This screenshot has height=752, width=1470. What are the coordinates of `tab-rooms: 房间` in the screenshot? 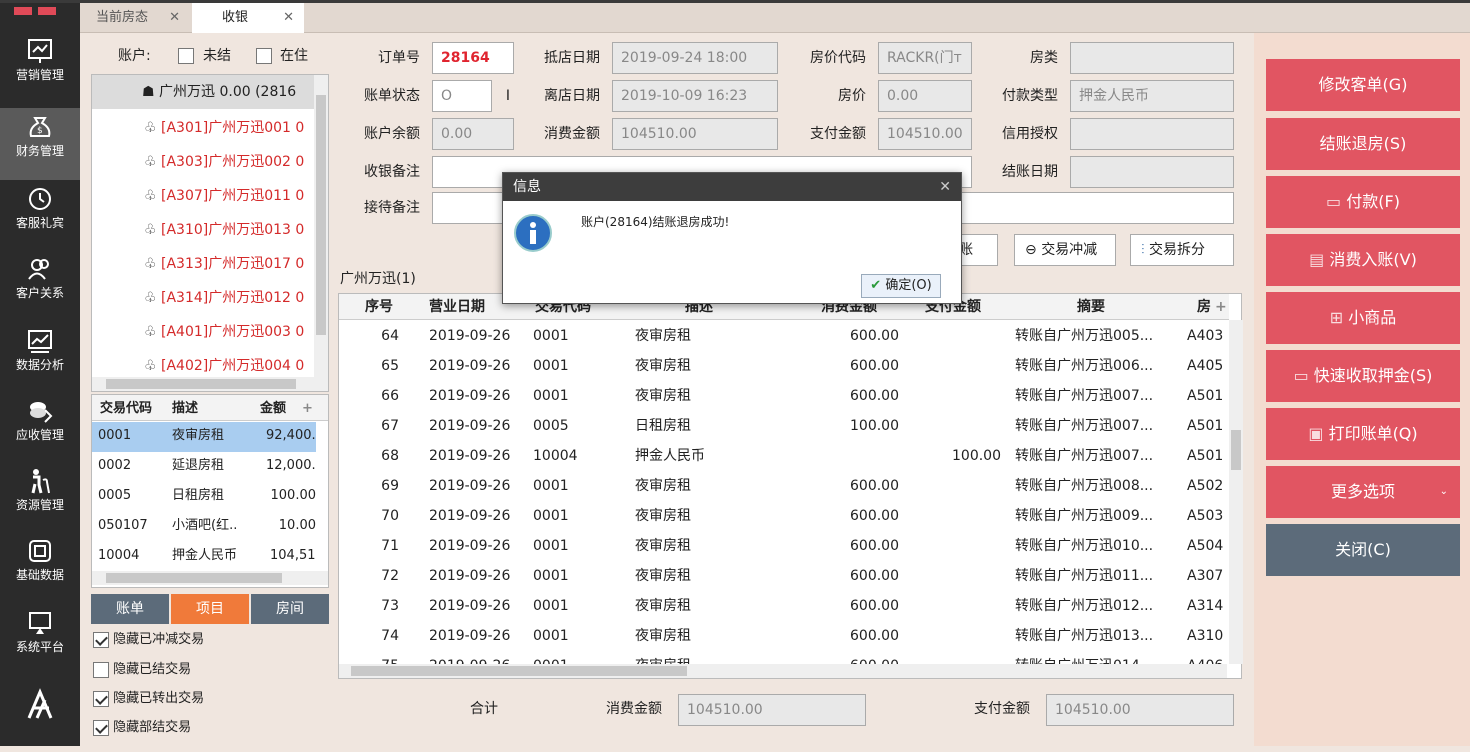 It's located at (290, 609).